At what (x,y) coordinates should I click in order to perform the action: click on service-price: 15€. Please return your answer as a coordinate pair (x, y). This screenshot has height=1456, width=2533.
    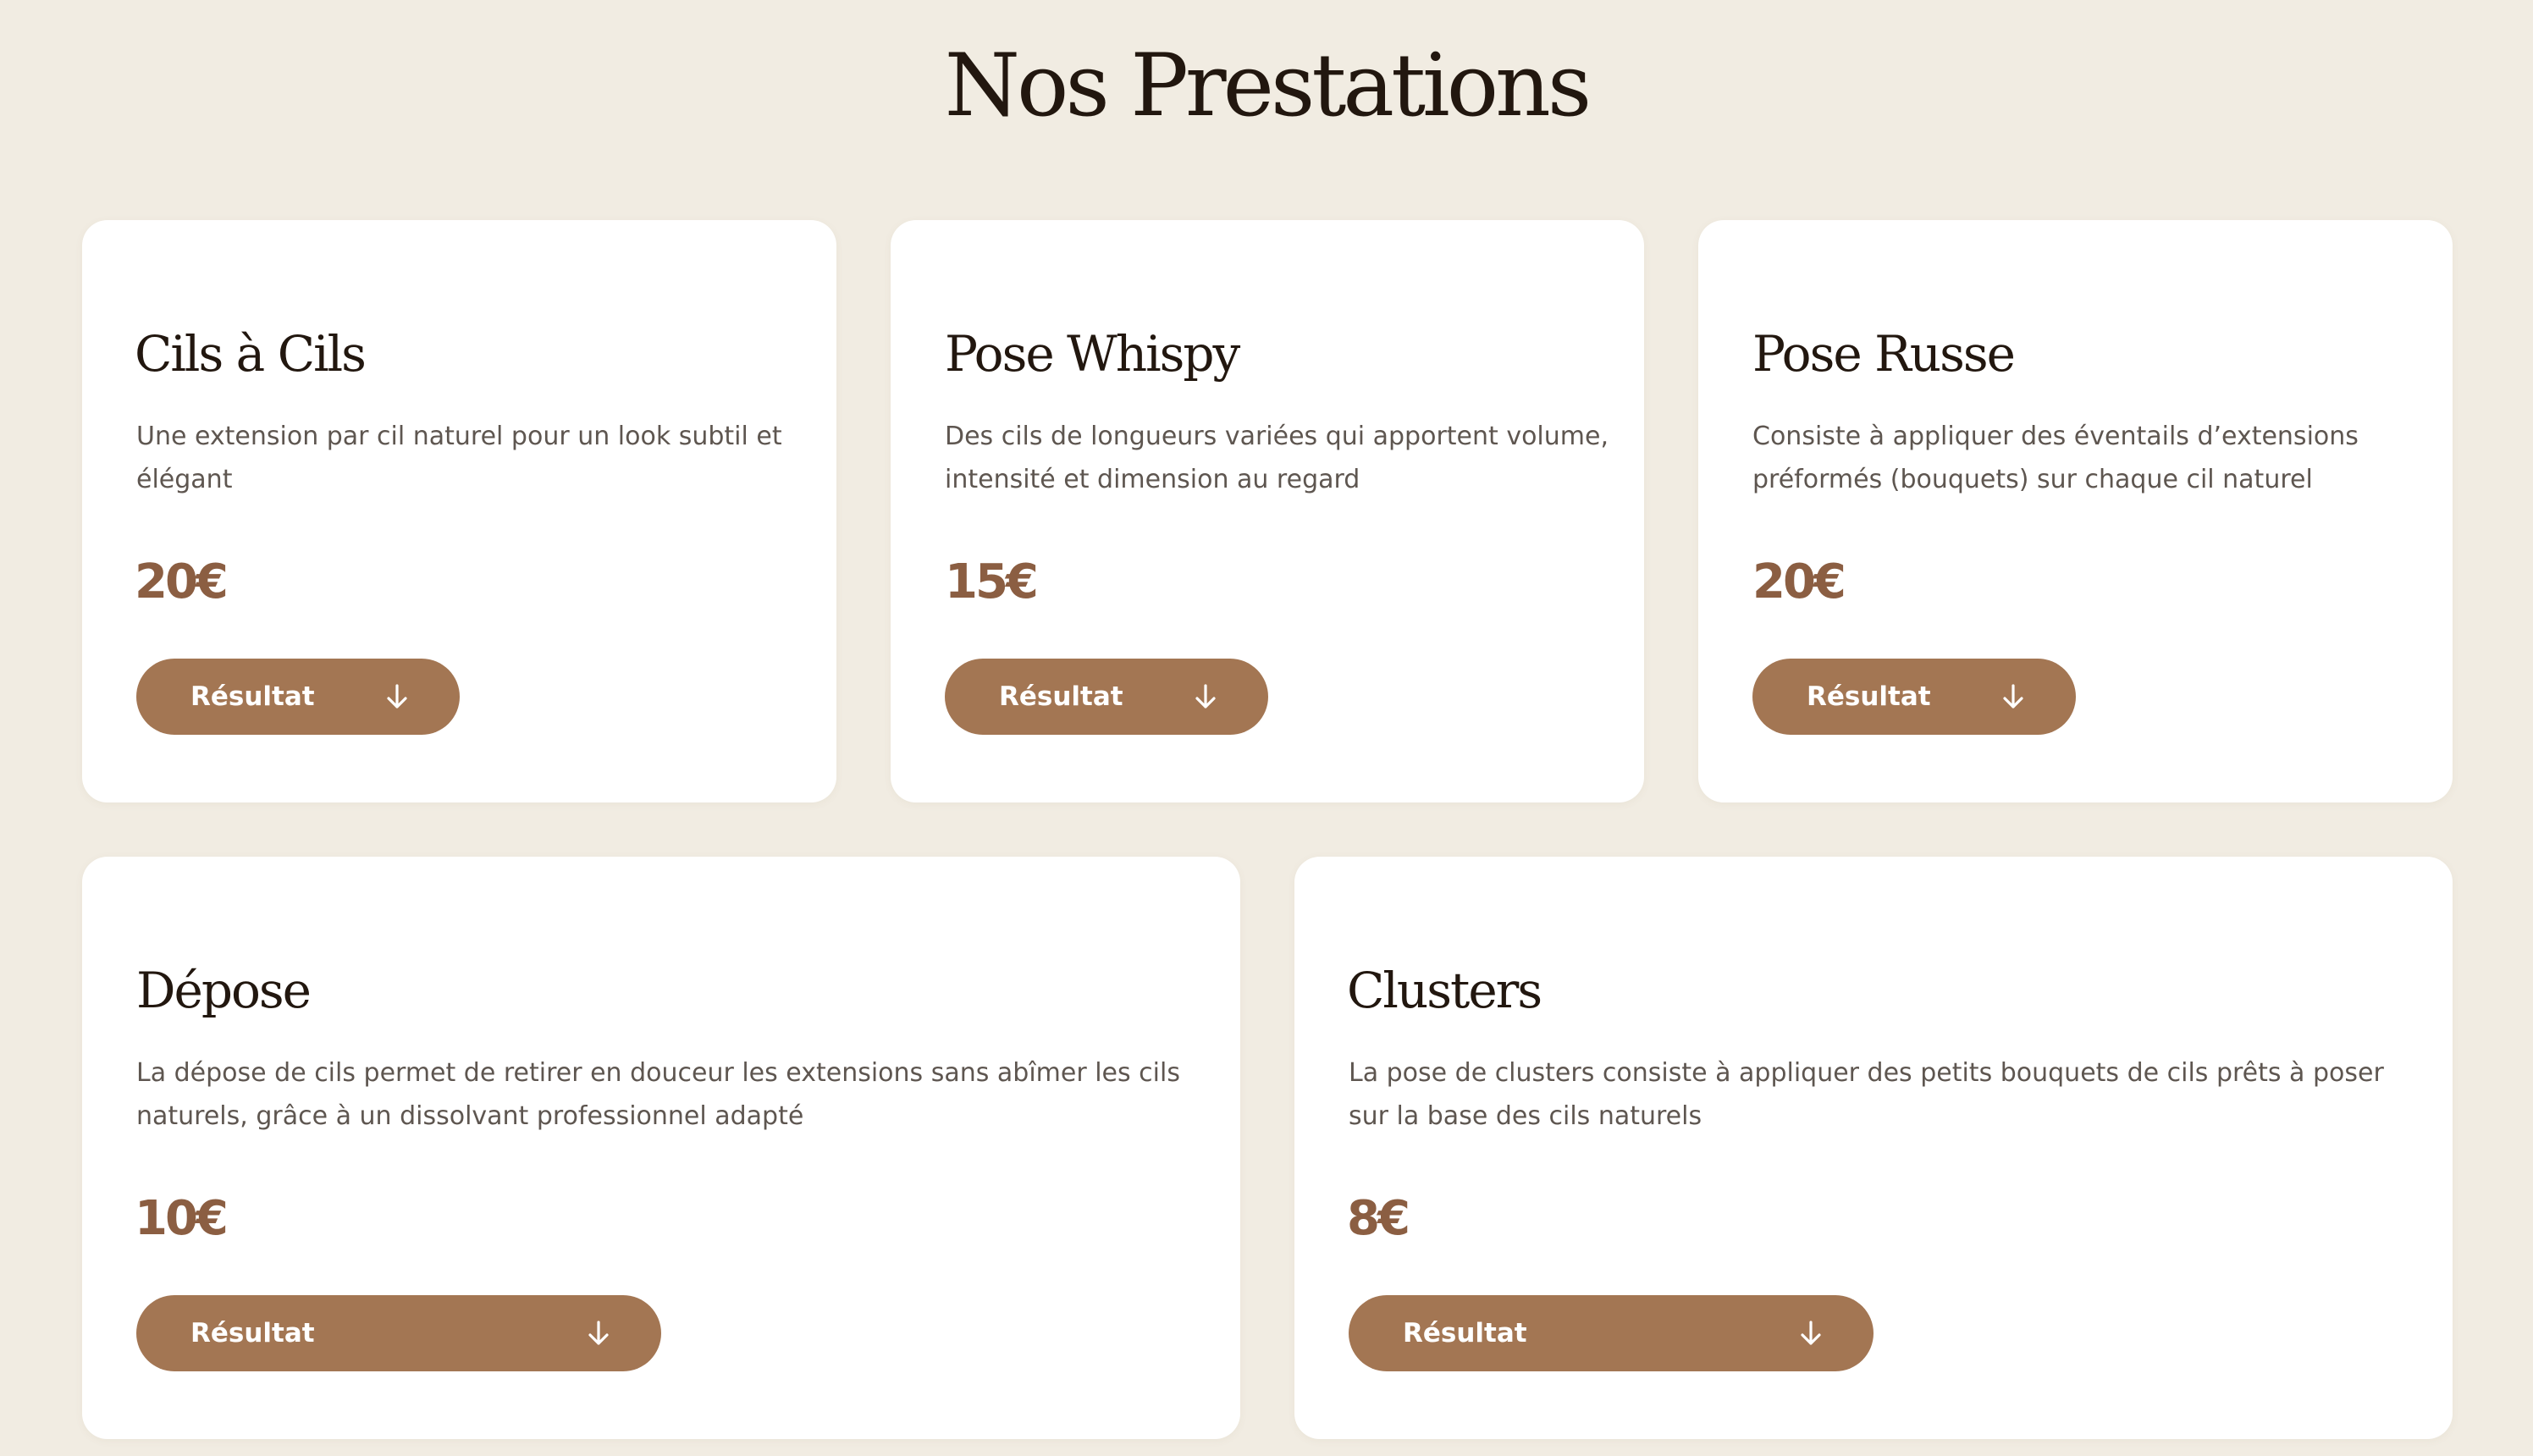
    Looking at the image, I should click on (992, 581).